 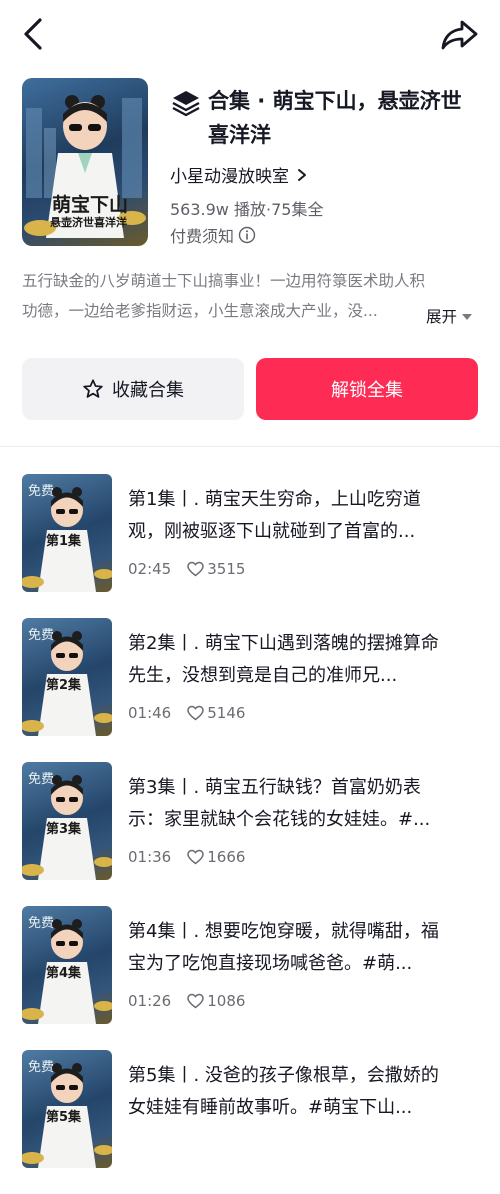 What do you see at coordinates (186, 713) in the screenshot?
I see `episode-meta: 01:46 5146` at bounding box center [186, 713].